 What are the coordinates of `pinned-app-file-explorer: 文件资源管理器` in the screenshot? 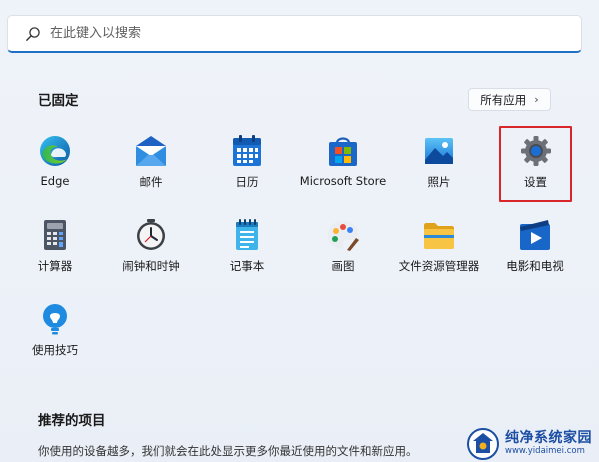 It's located at (439, 248).